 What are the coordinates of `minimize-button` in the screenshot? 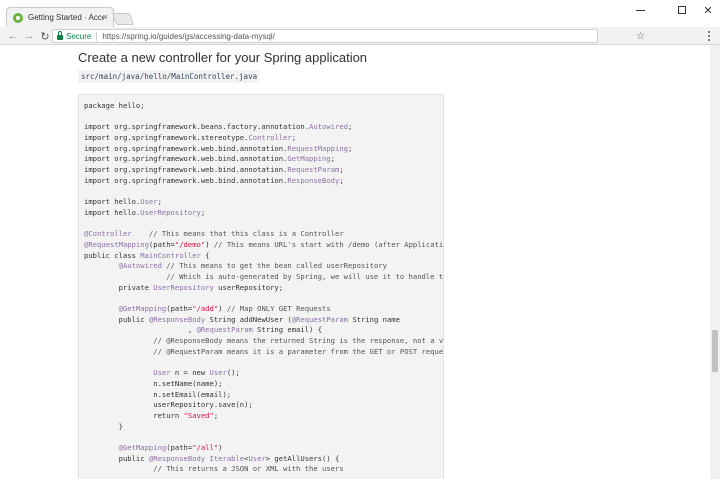 It's located at (640, 10).